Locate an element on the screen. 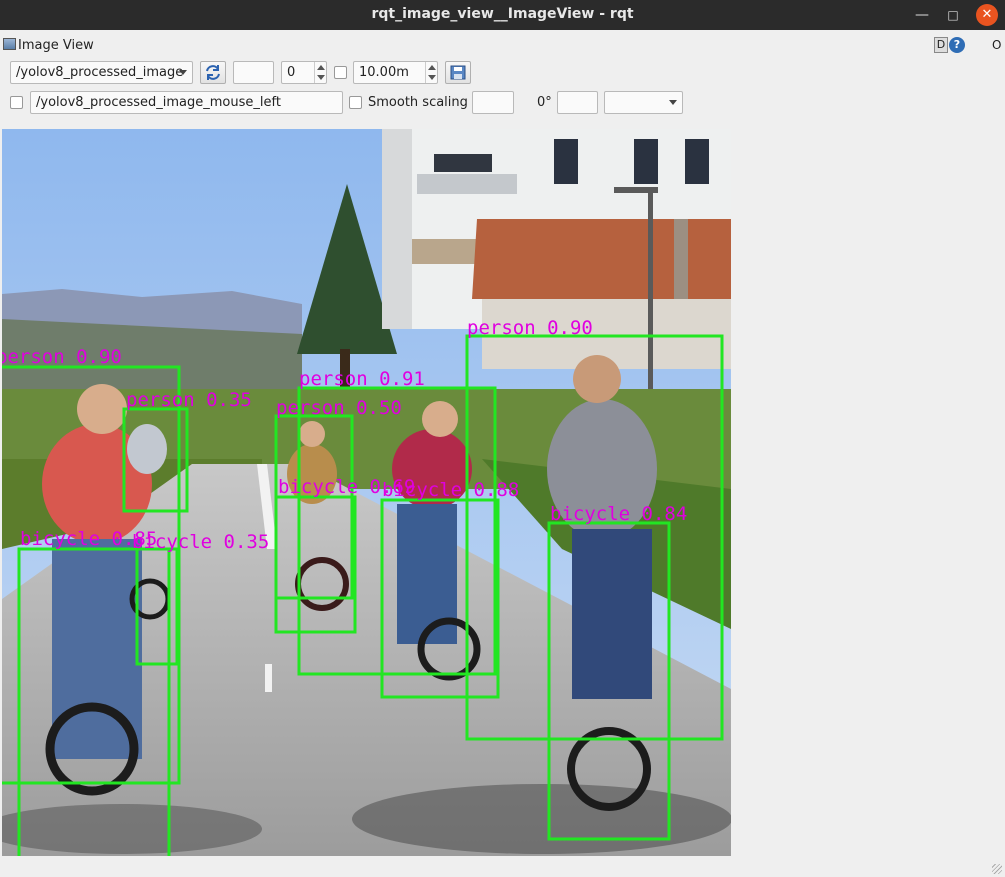 The height and width of the screenshot is (877, 1005). plugin-header: Image View D ? O is located at coordinates (502, 45).